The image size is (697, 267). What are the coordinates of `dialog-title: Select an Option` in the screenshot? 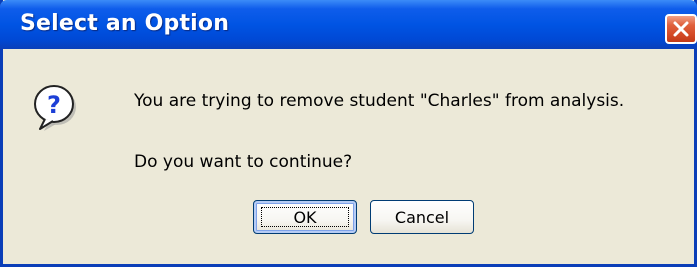 It's located at (125, 23).